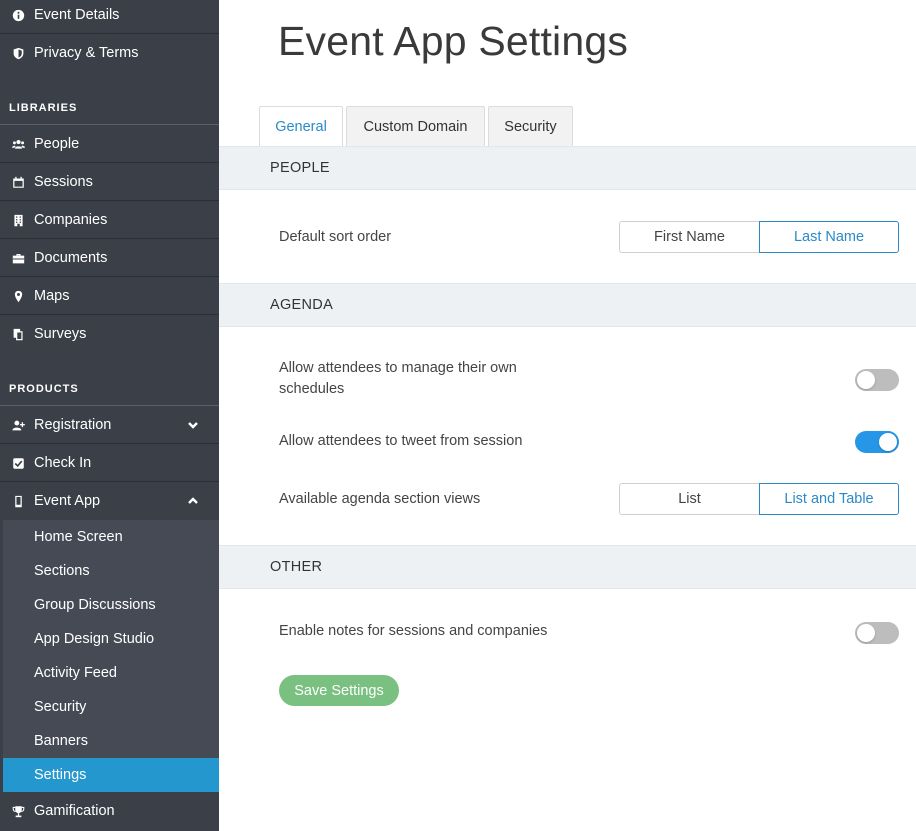 The image size is (916, 831). I want to click on sort-order-toggle: First Name Last Name, so click(759, 237).